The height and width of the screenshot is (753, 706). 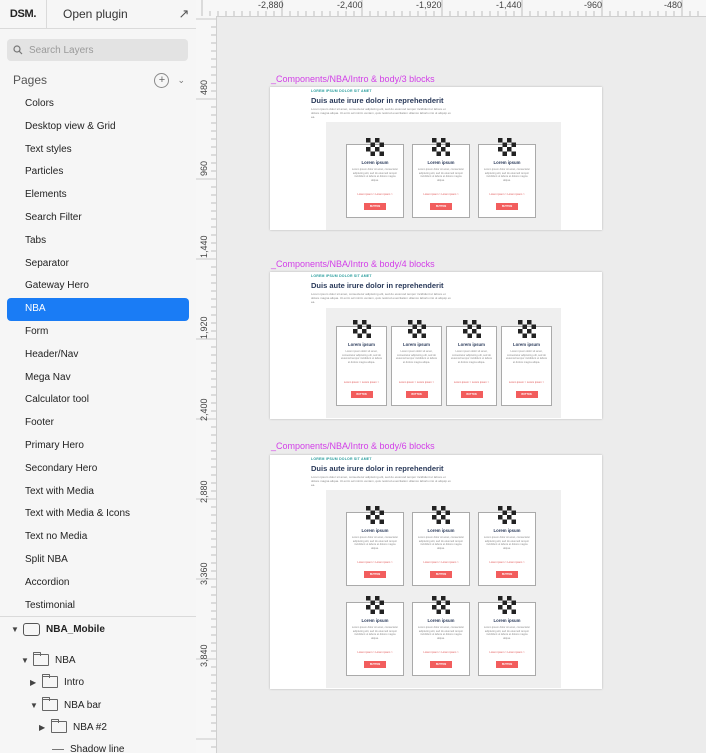 I want to click on ruler-ticks, so click(x=206, y=383).